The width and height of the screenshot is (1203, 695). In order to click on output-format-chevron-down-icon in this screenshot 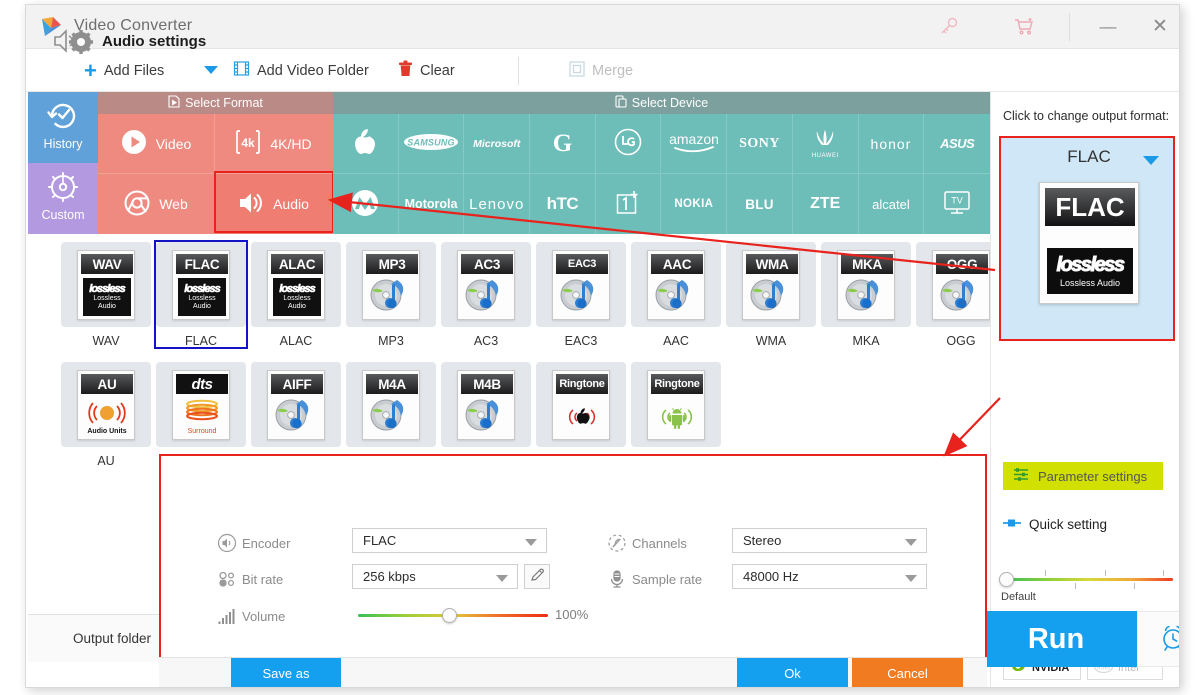, I will do `click(1151, 160)`.